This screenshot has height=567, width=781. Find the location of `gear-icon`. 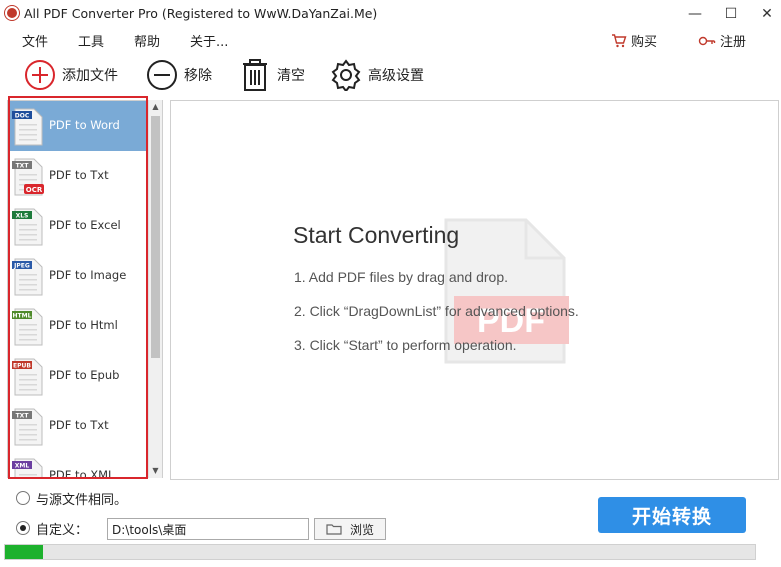

gear-icon is located at coordinates (346, 75).